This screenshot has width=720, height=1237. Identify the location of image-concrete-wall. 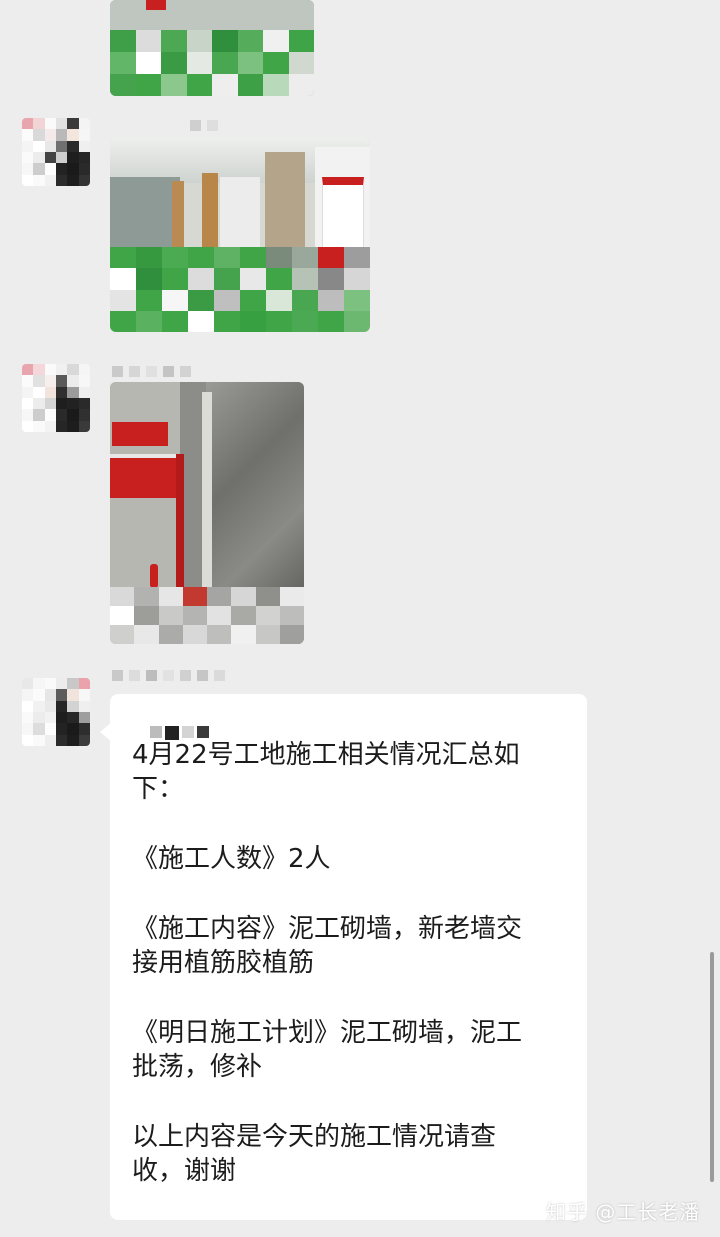
(255, 492).